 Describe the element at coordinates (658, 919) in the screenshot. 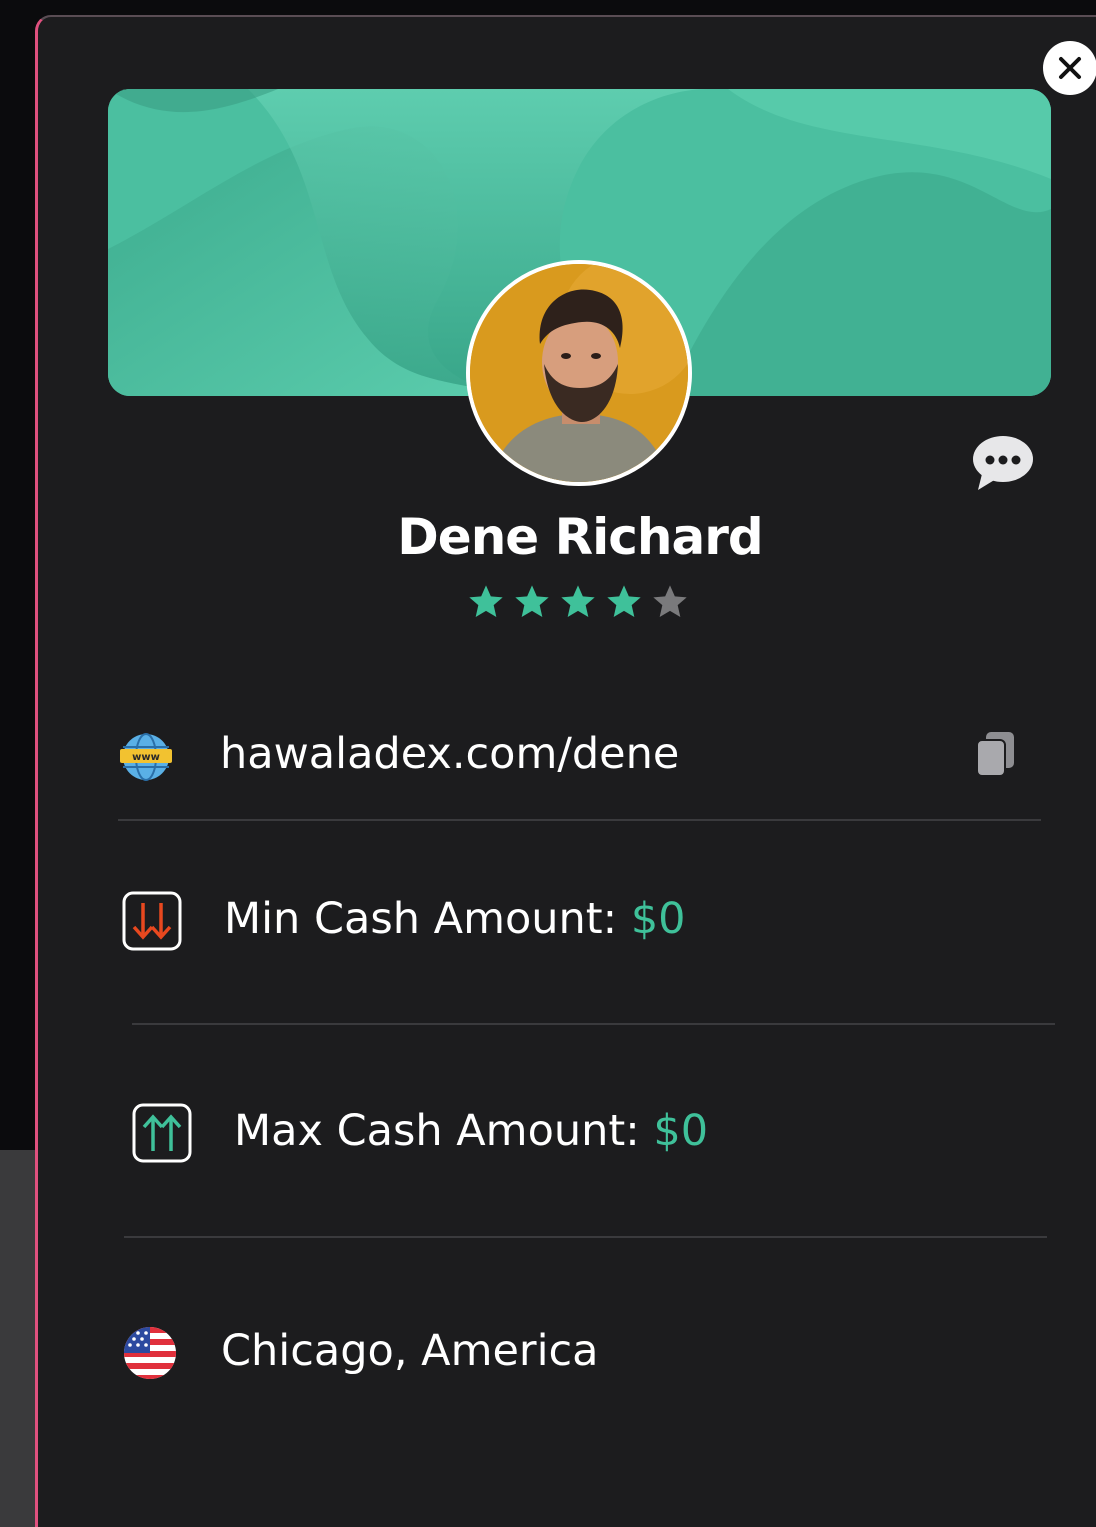

I see `min-cash-value: $0` at that location.